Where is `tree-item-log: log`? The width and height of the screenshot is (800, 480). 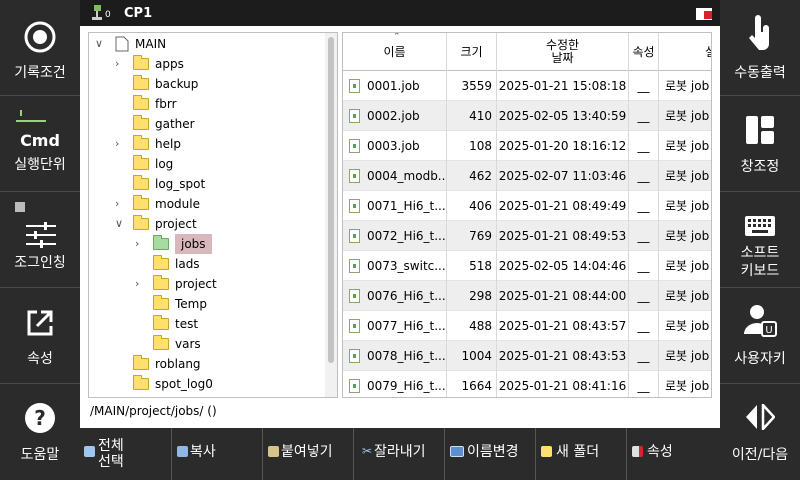
tree-item-log: log is located at coordinates (207, 164).